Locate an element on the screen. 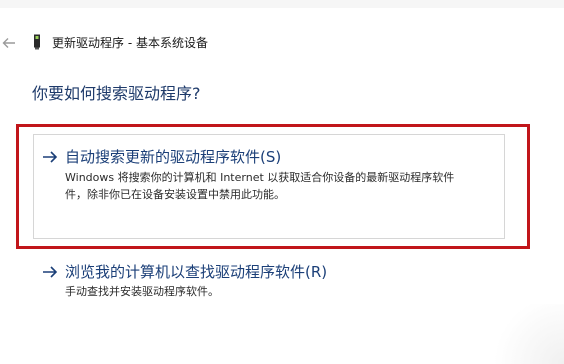 The image size is (564, 364). browse-computer-option-title: 浏览我的计算机以查找驱动程序软件(R) is located at coordinates (196, 272).